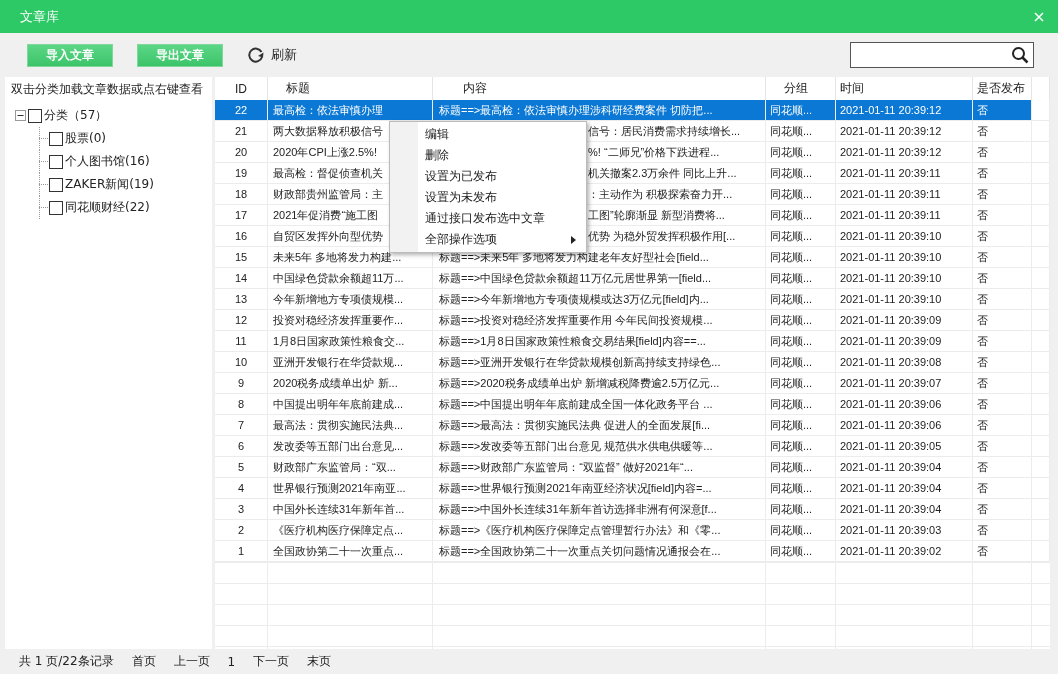 Image resolution: width=1058 pixels, height=674 pixels. Describe the element at coordinates (904, 383) in the screenshot. I see `table-cell: 2021-01-11 20:39:07` at that location.